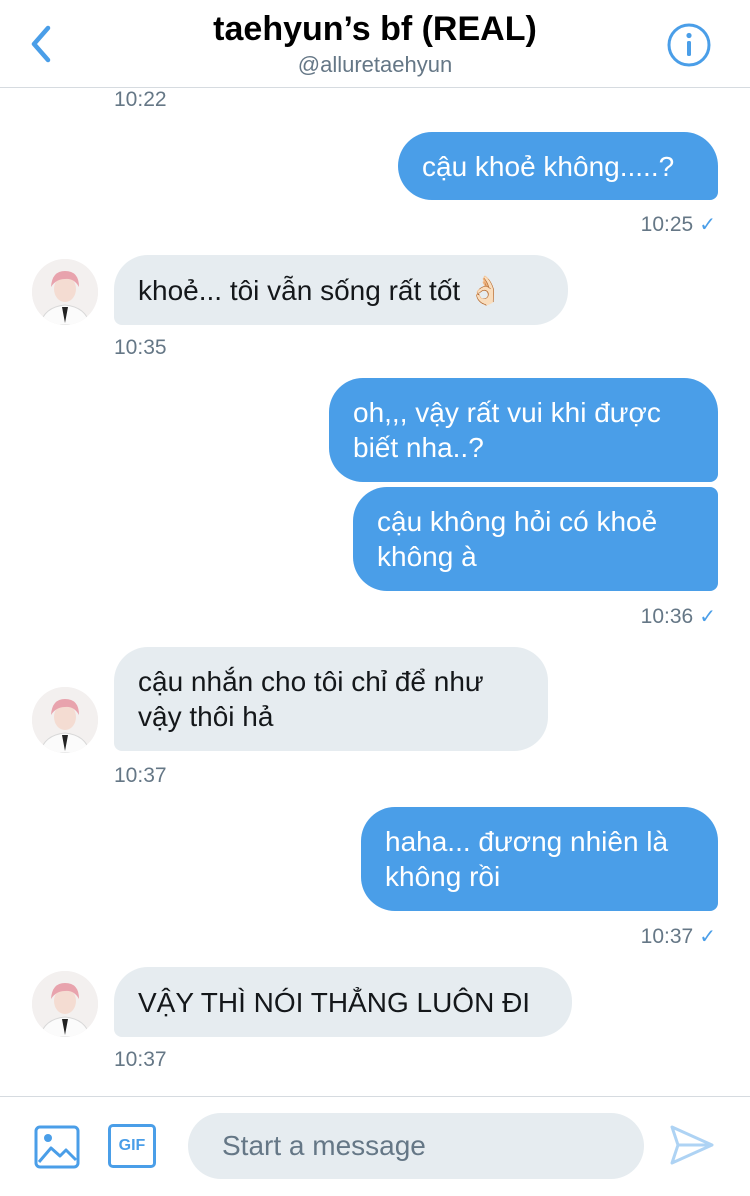 Image resolution: width=750 pixels, height=1196 pixels. What do you see at coordinates (507, 430) in the screenshot?
I see `message-text: oh,,, vậy rất vui khi được biết nha..?` at bounding box center [507, 430].